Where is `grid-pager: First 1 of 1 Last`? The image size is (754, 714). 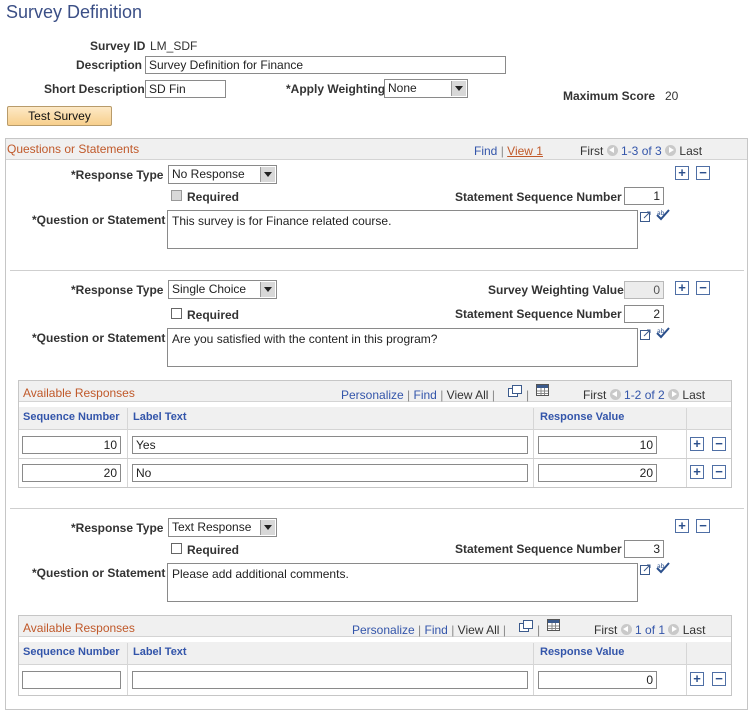
grid-pager: First 1 of 1 Last is located at coordinates (649, 630).